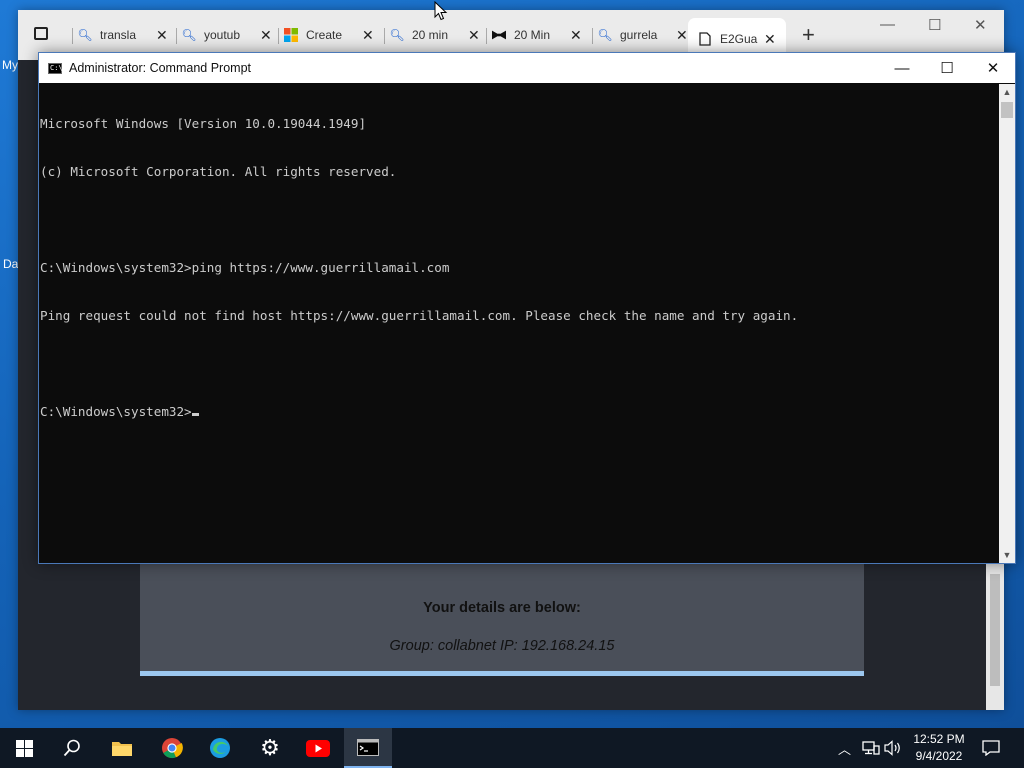 The height and width of the screenshot is (768, 1024). I want to click on show-hidden-icons-button: ︿, so click(844, 748).